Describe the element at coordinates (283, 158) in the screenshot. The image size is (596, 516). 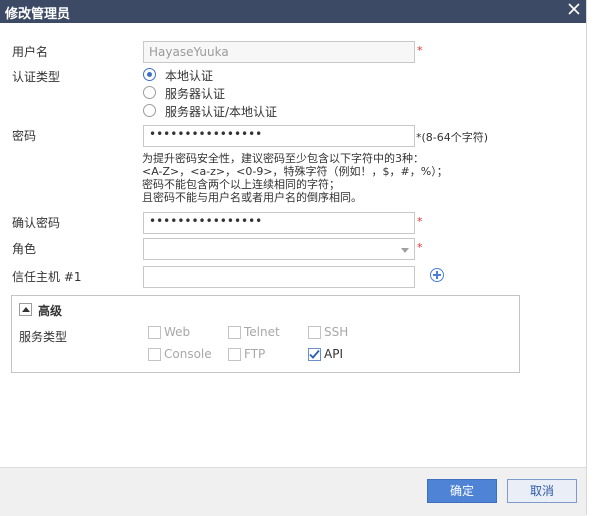
I see `password-hint-line-1: 为提升密码安全性，建议密码至少包含以下字符中的3种：` at that location.